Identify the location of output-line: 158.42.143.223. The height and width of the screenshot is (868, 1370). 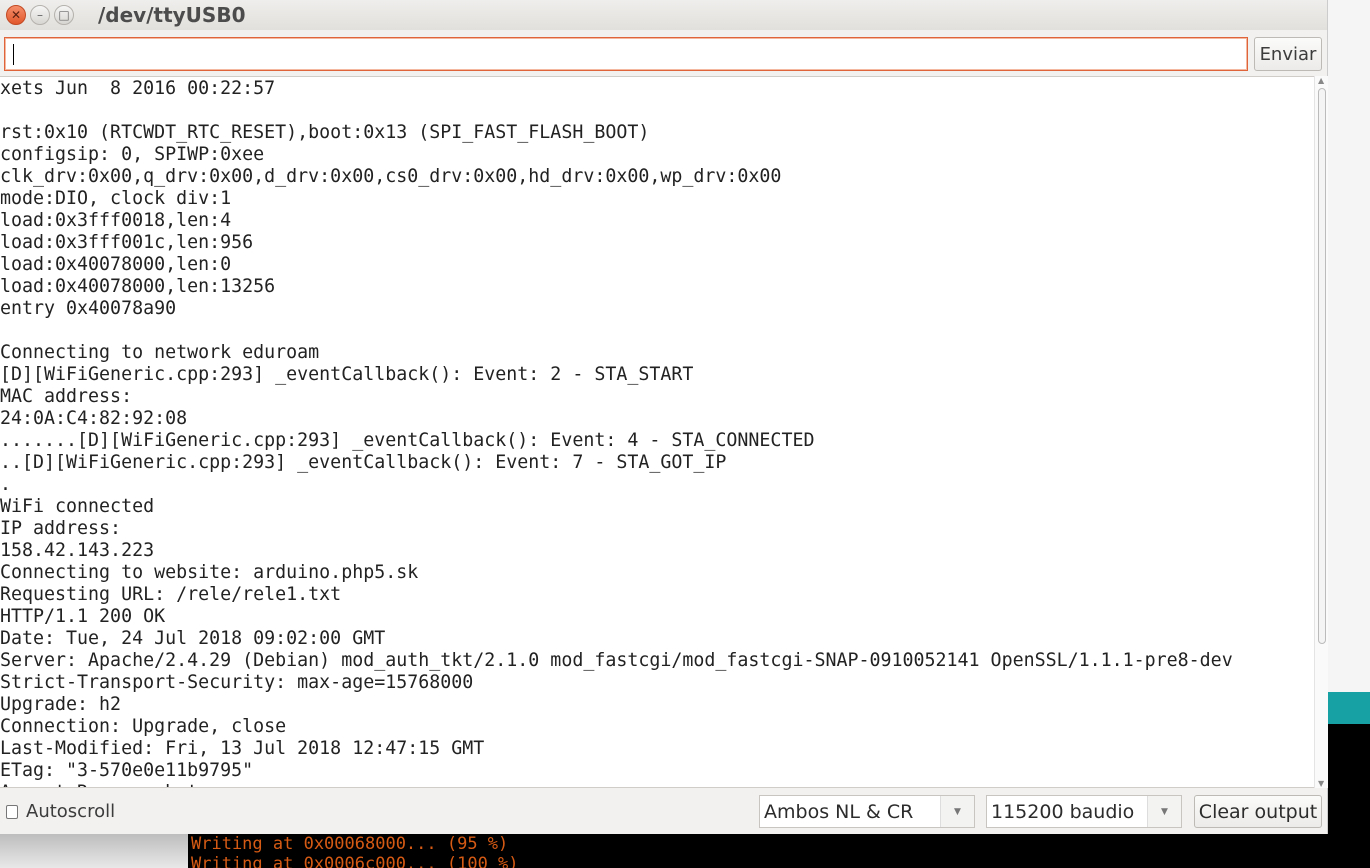
(77, 550).